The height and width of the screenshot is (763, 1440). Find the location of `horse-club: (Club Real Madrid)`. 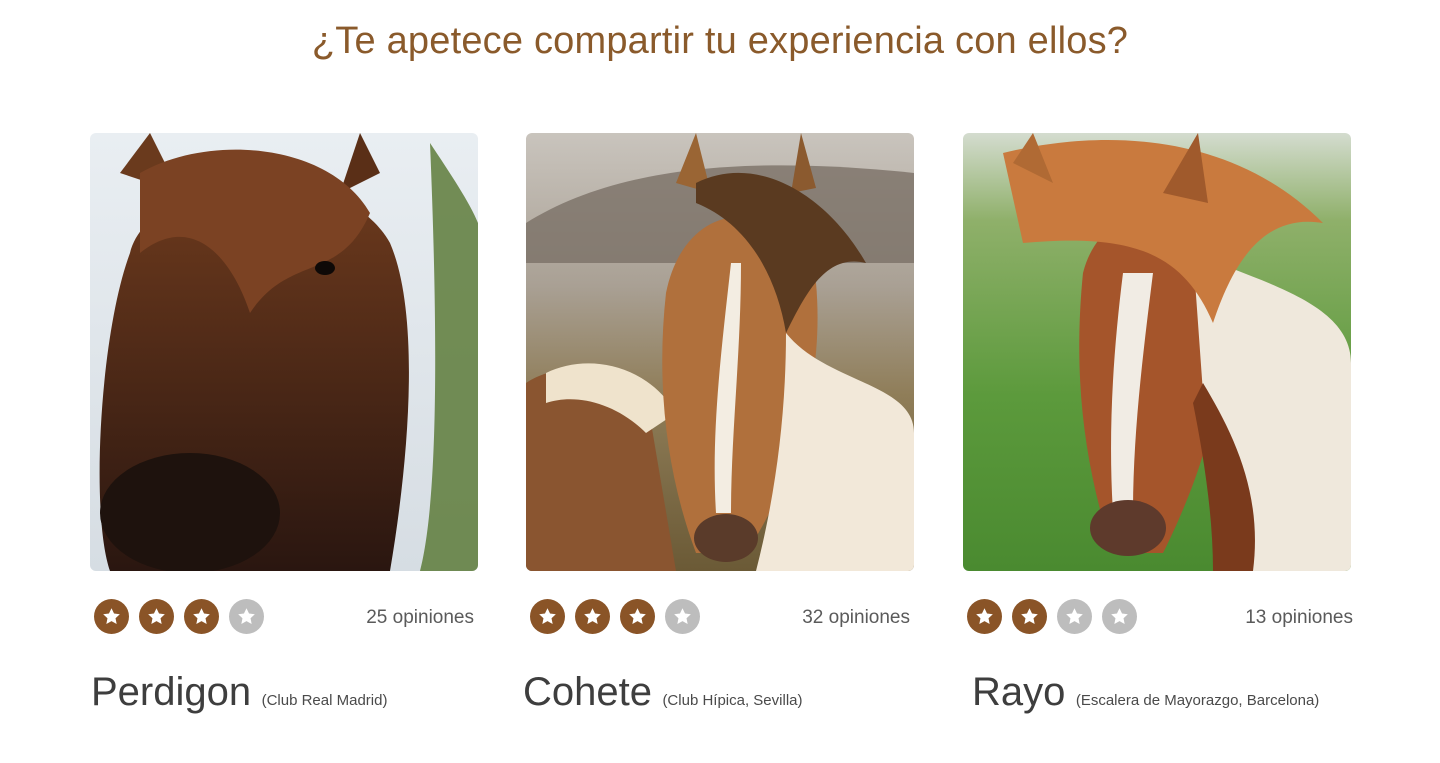

horse-club: (Club Real Madrid) is located at coordinates (324, 700).